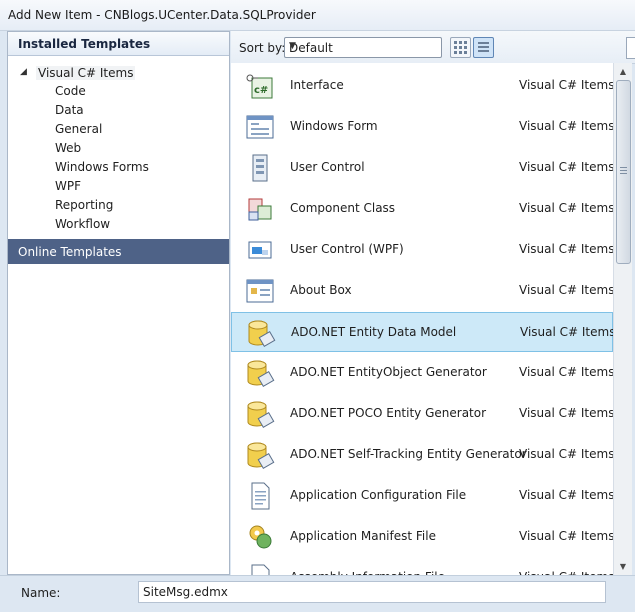  I want to click on item-name-value: SiteMsg.edmx, so click(185, 592).